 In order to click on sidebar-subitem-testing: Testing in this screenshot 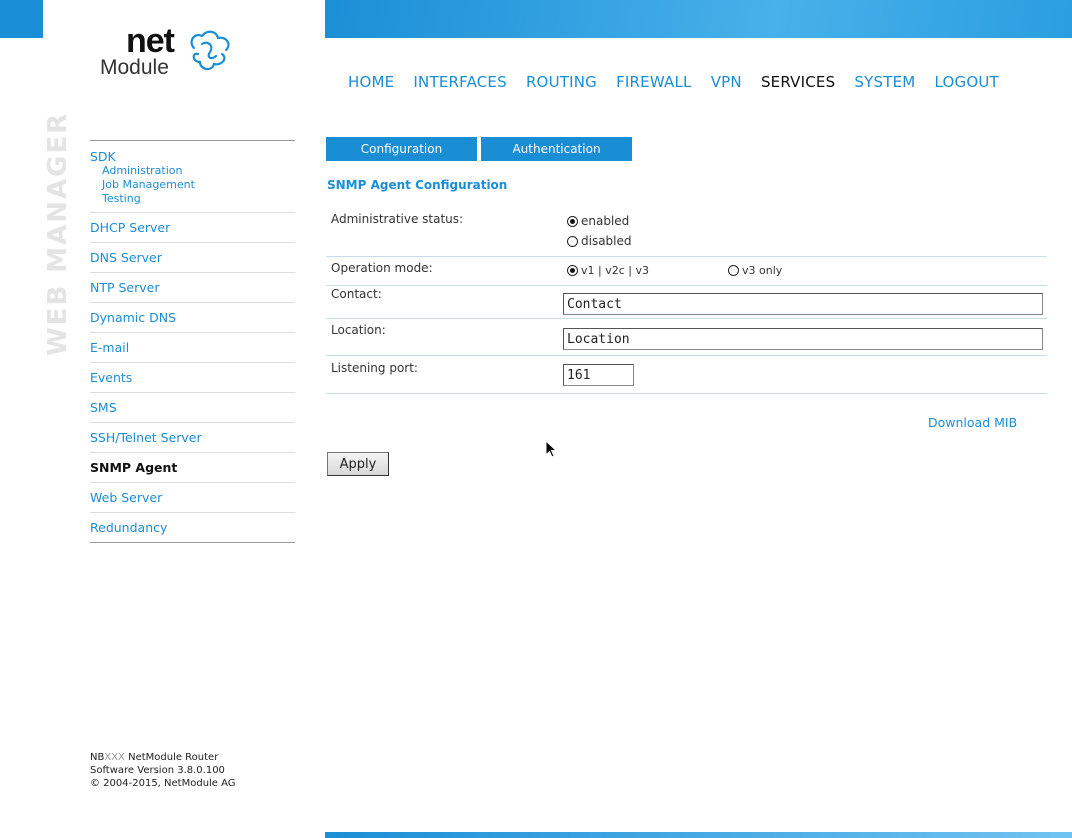, I will do `click(192, 199)`.